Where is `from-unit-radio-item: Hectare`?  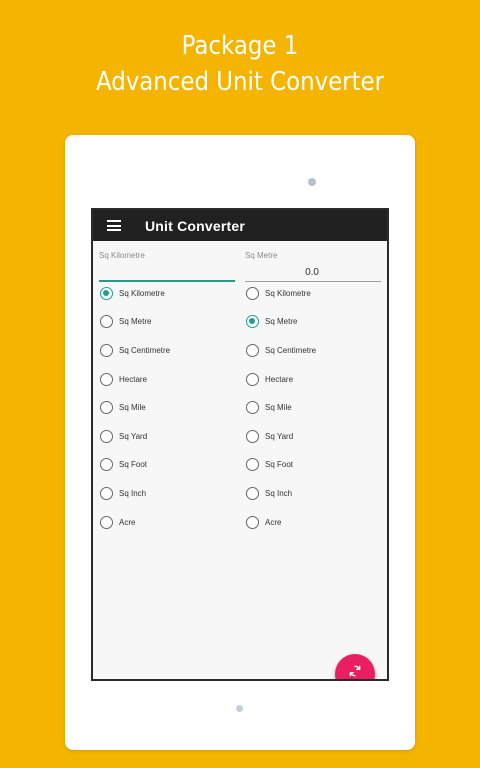 from-unit-radio-item: Hectare is located at coordinates (170, 379).